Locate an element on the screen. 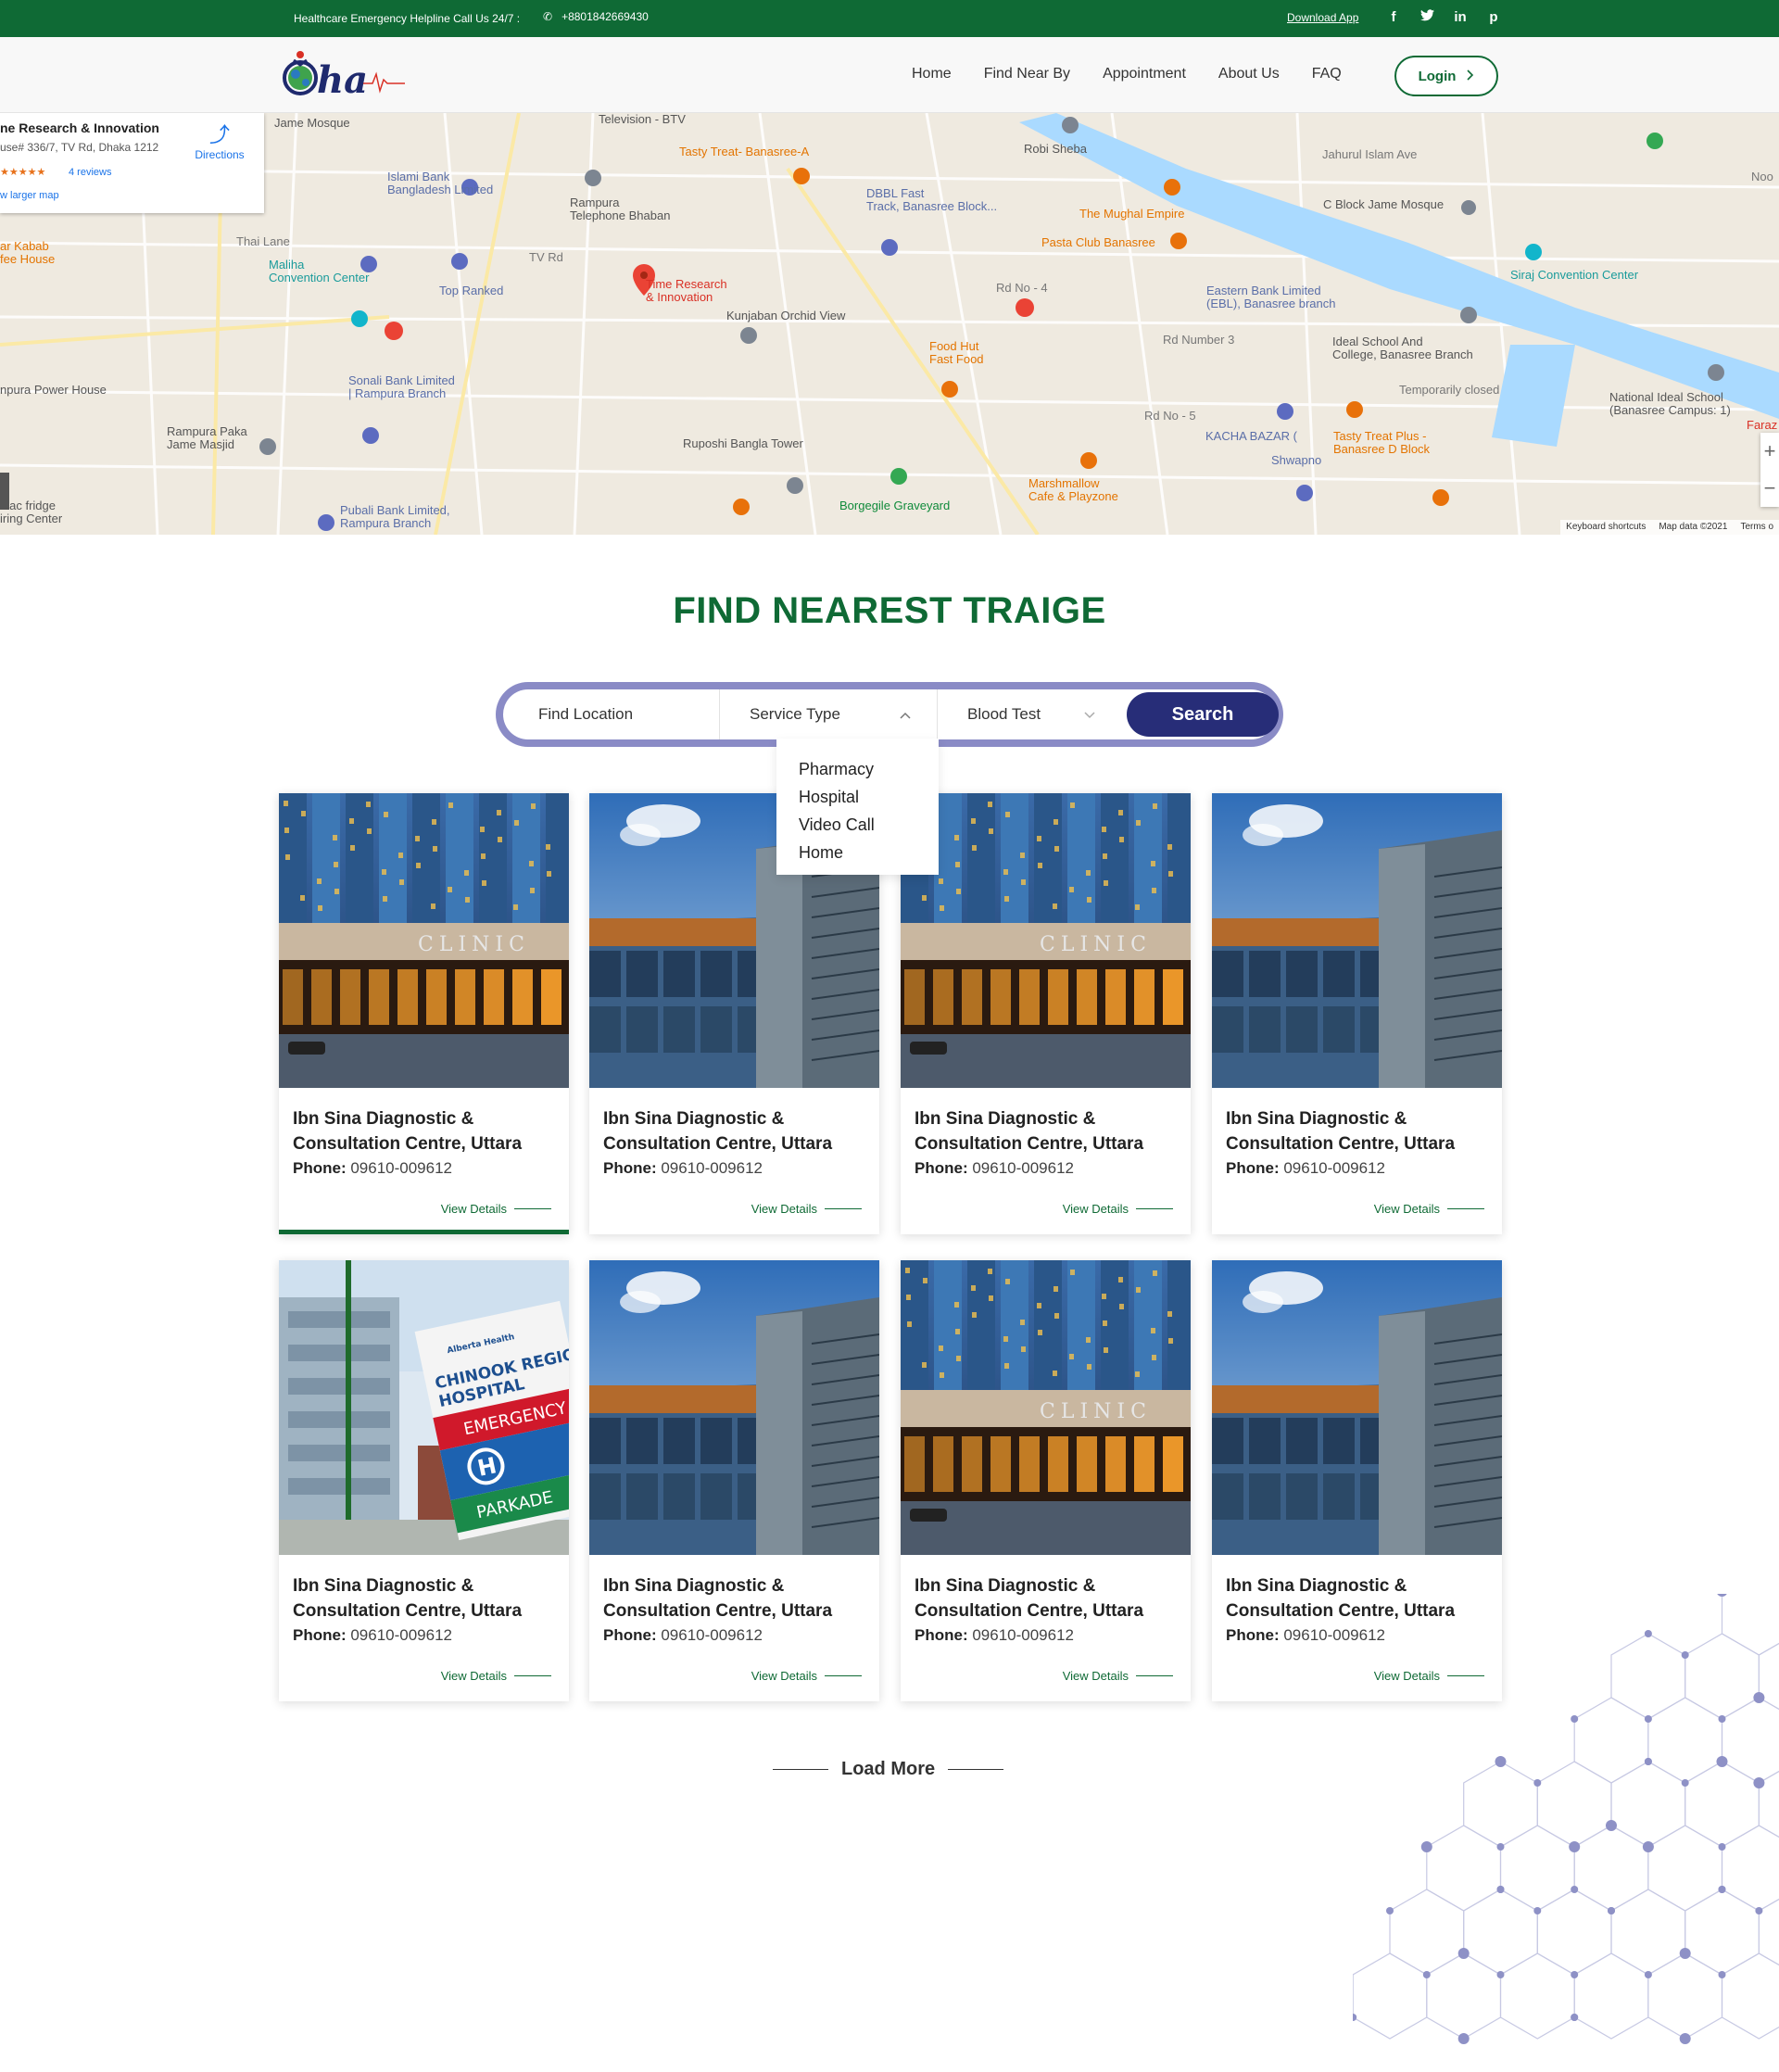 The height and width of the screenshot is (2072, 1779). option-video-call: Video Call is located at coordinates (869, 825).